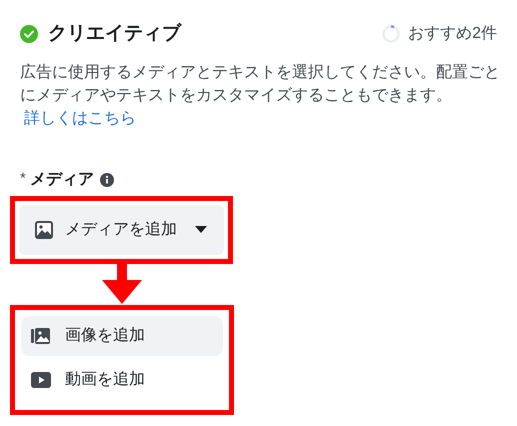  Describe the element at coordinates (41, 380) in the screenshot. I see `play-icon` at that location.